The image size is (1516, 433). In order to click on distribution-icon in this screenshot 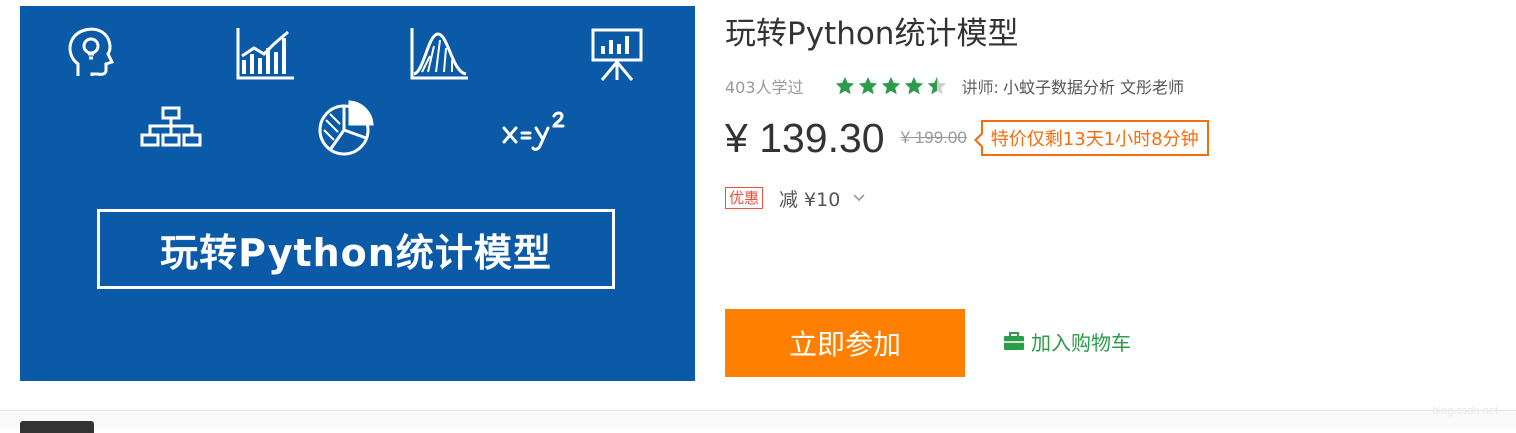, I will do `click(439, 54)`.